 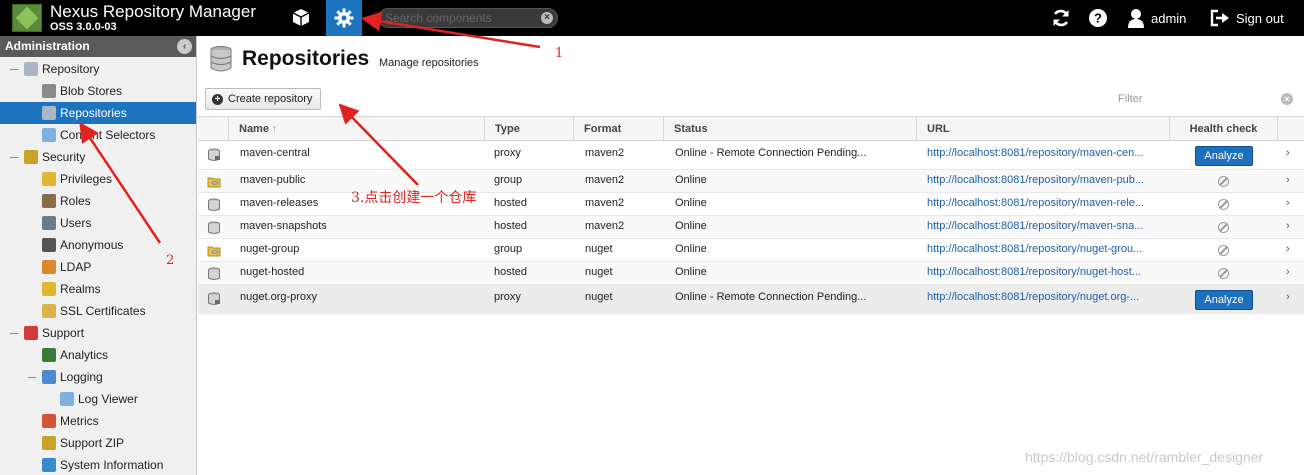 What do you see at coordinates (67, 399) in the screenshot?
I see `log-viewer-icon` at bounding box center [67, 399].